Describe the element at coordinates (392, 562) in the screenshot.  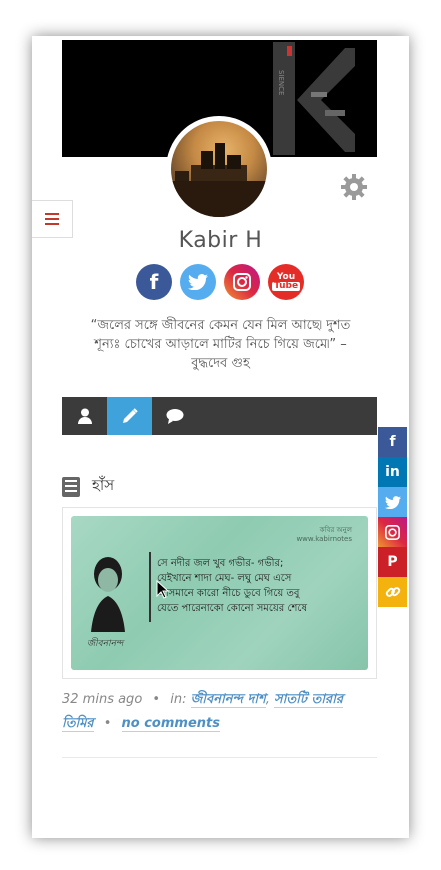
I see `pinterest-share-icon: P` at that location.